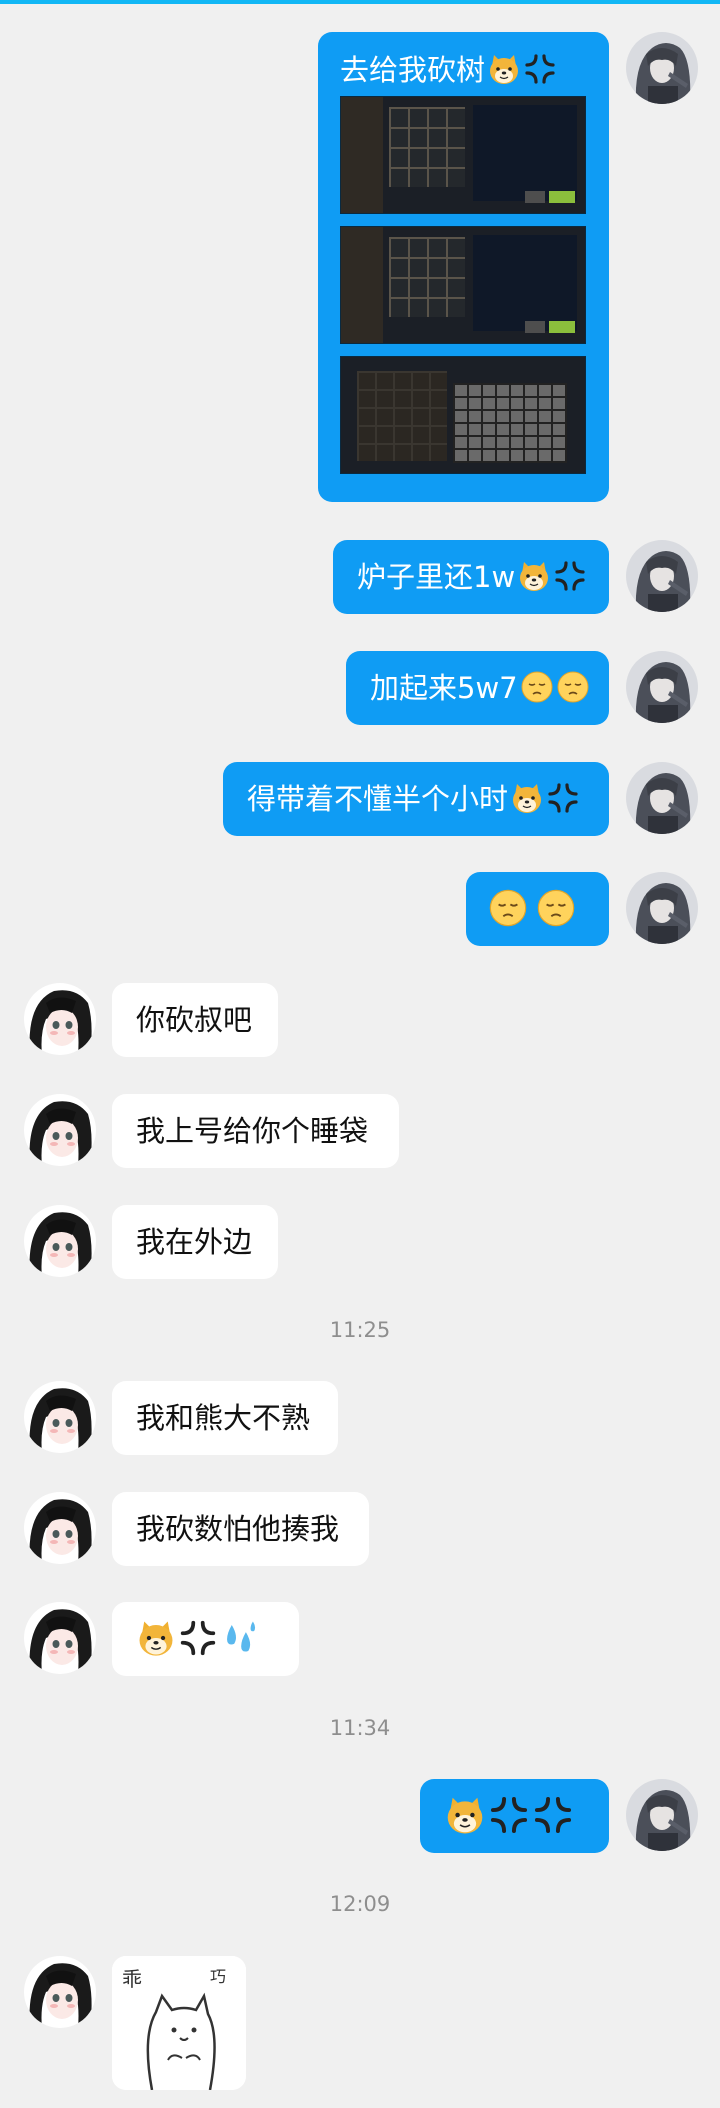 The width and height of the screenshot is (720, 2108). I want to click on sticker-char-left: 乖, so click(132, 1979).